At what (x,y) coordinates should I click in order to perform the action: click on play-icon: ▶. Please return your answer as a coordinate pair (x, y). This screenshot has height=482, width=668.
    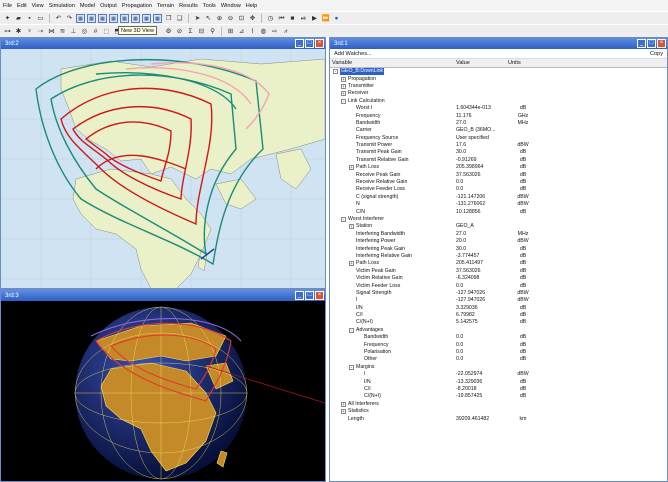
    Looking at the image, I should click on (314, 18).